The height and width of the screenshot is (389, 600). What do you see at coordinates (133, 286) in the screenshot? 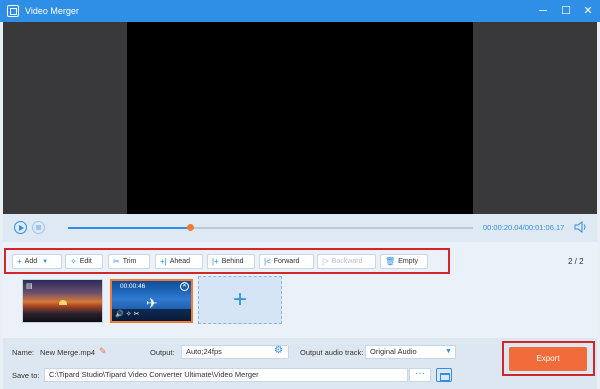
I see `clip-duration: 00:00:46` at bounding box center [133, 286].